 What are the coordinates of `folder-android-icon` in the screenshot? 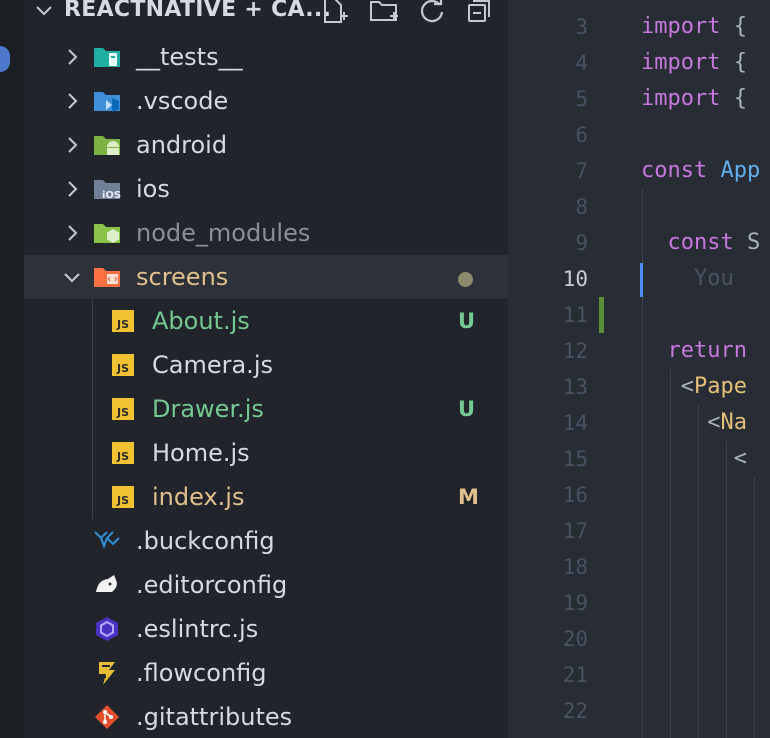 It's located at (107, 145).